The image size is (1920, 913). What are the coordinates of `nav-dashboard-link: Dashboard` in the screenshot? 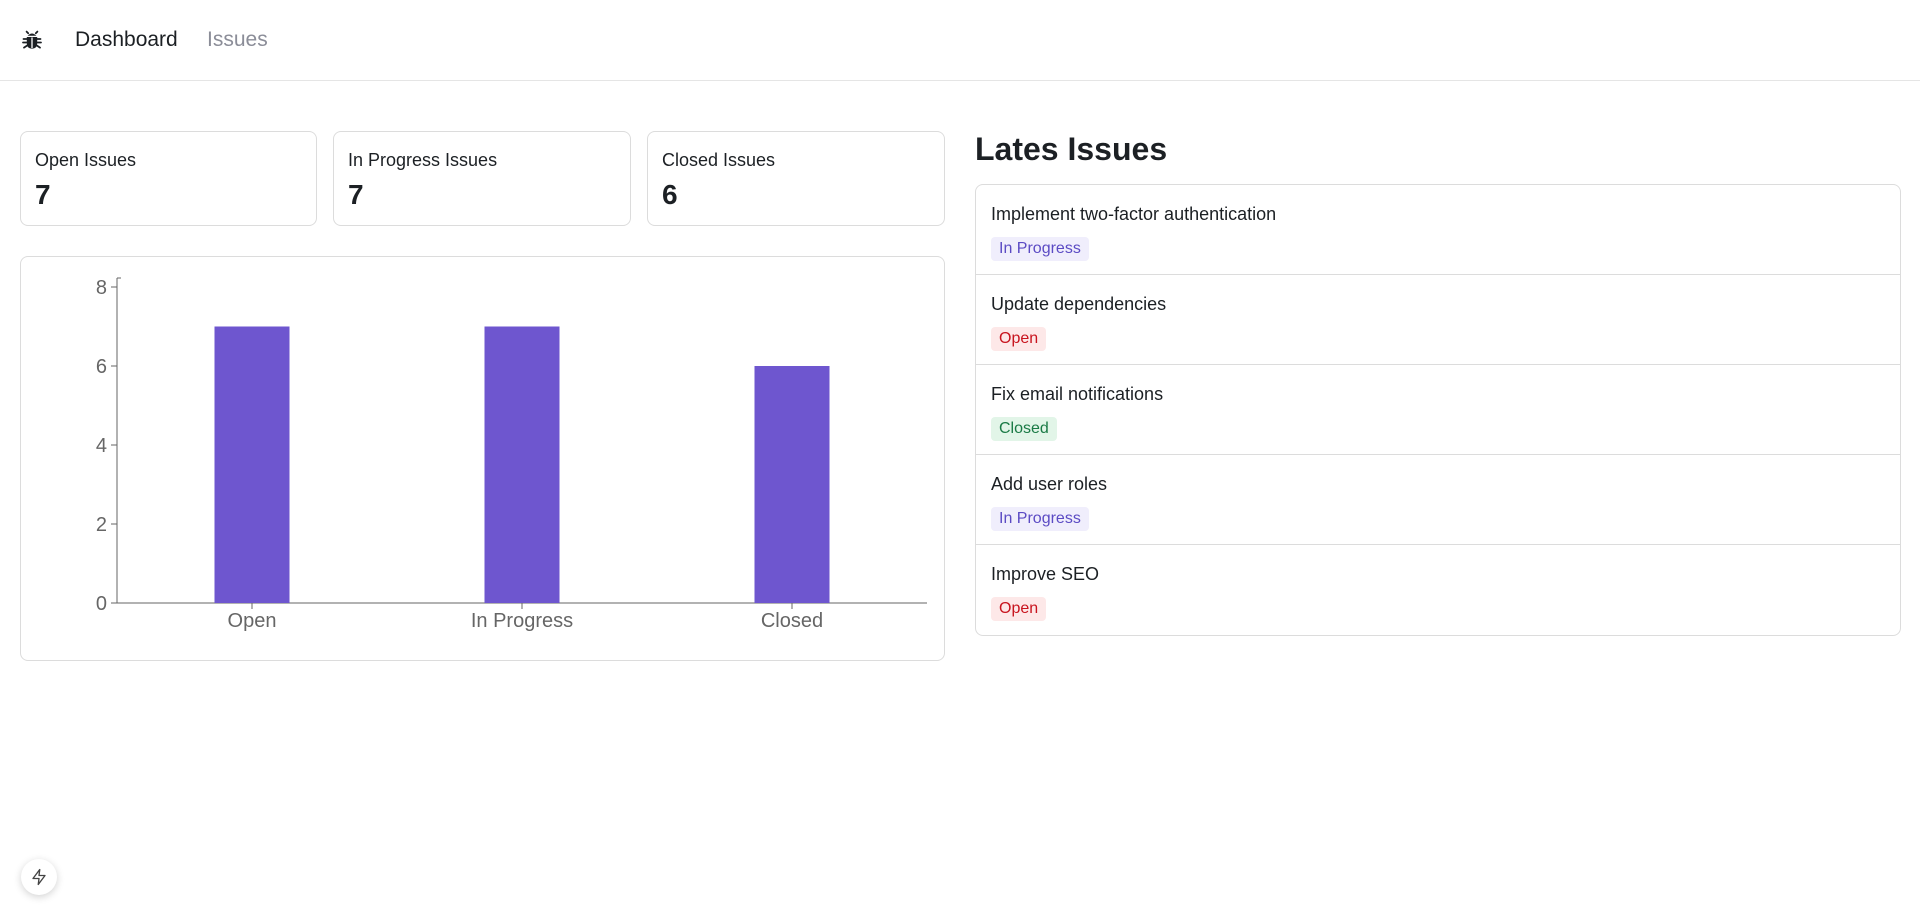 It's located at (126, 40).